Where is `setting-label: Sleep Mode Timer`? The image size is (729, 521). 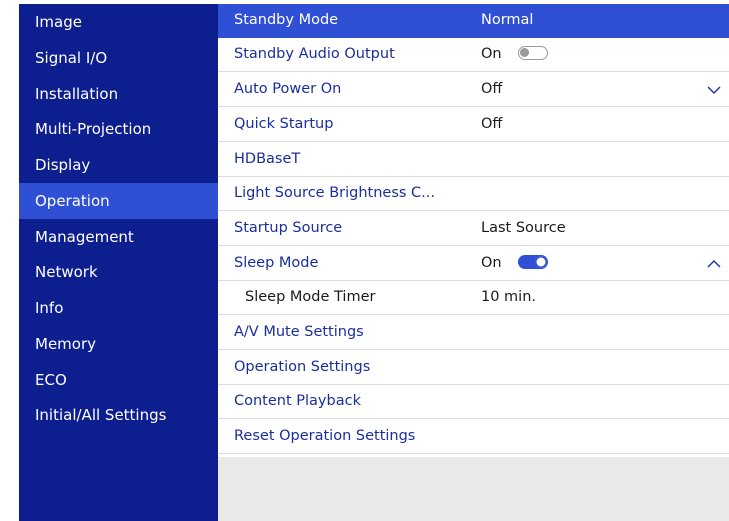 setting-label: Sleep Mode Timer is located at coordinates (310, 297).